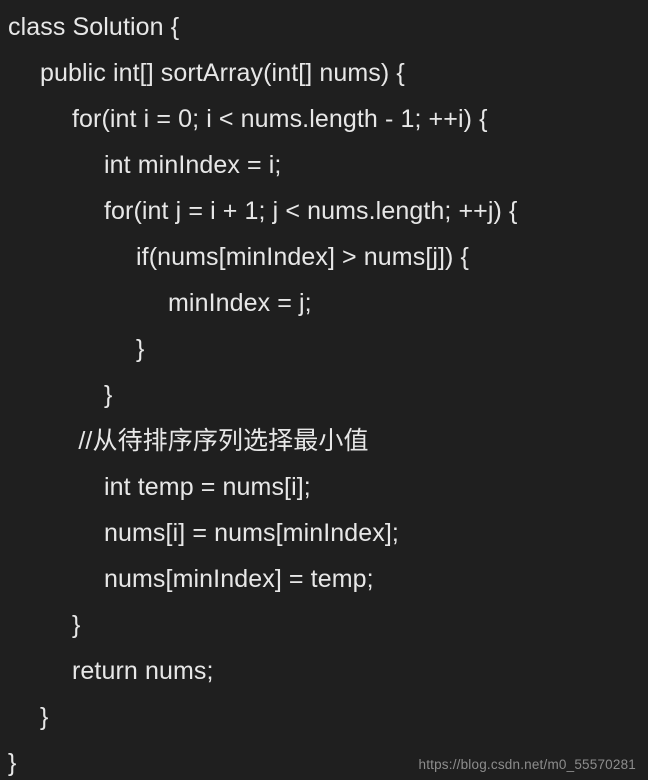 The height and width of the screenshot is (780, 648). What do you see at coordinates (240, 303) in the screenshot?
I see `code-text: minIndex = j;` at bounding box center [240, 303].